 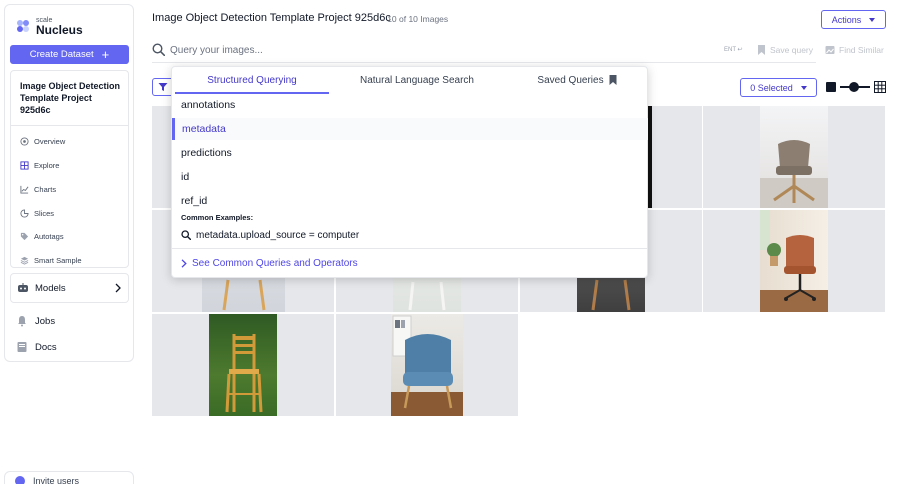 I want to click on field-label: predictions, so click(x=206, y=153).